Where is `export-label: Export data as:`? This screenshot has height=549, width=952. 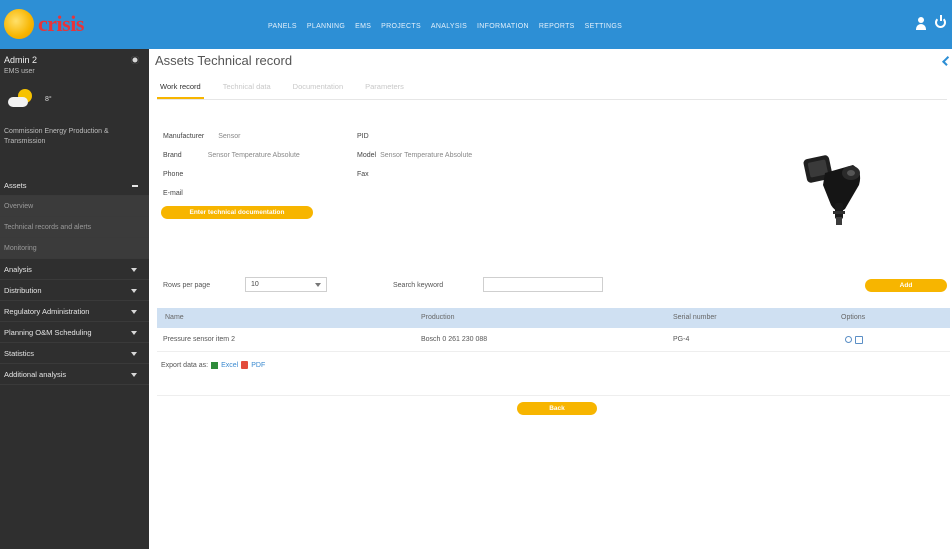
export-label: Export data as: is located at coordinates (185, 365).